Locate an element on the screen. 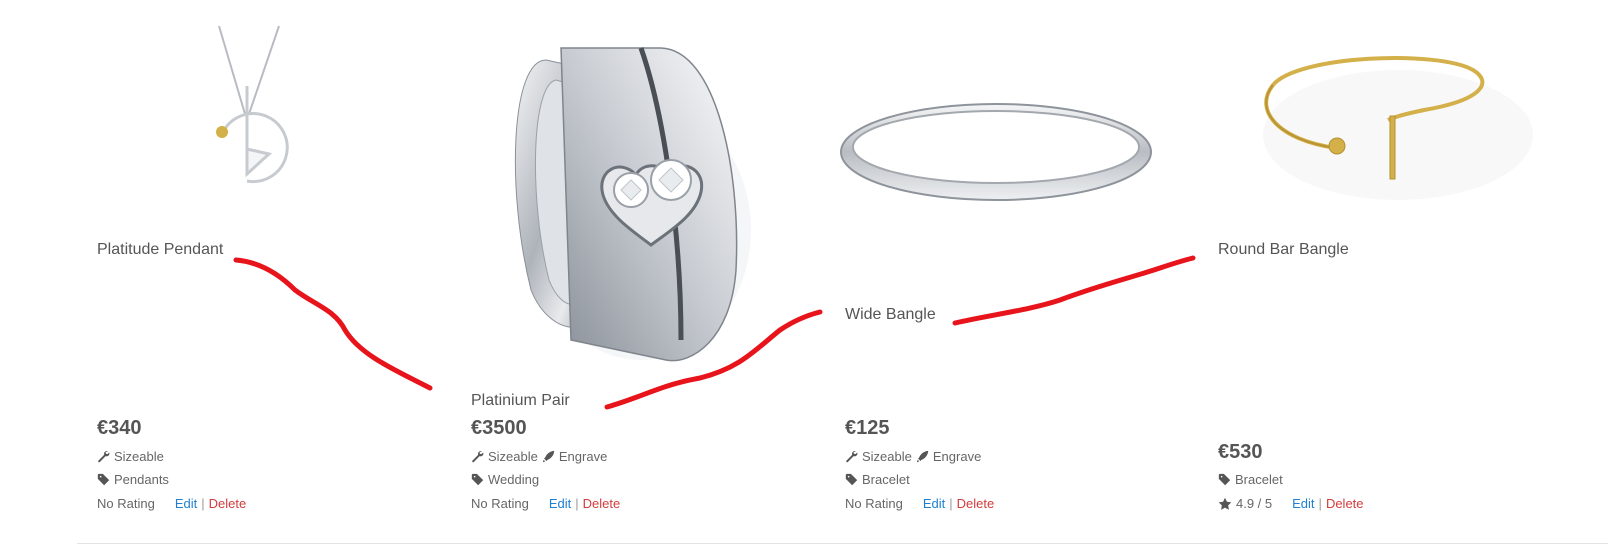 This screenshot has height=560, width=1608. product-price: €530 is located at coordinates (1240, 452).